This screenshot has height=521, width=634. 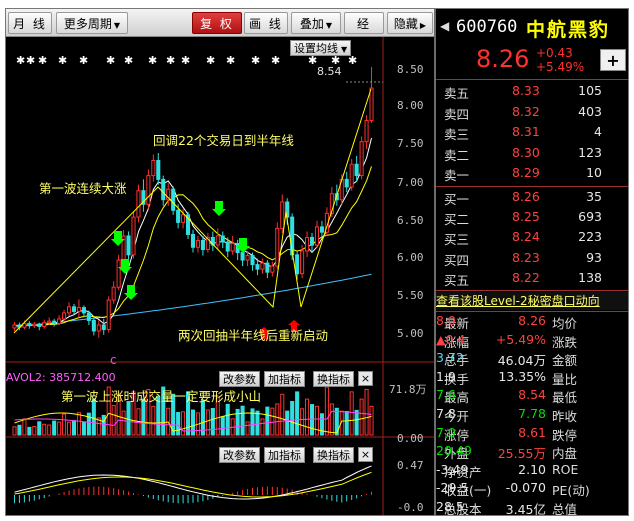 What do you see at coordinates (364, 32) in the screenshot?
I see `classic-button: 经 典` at bounding box center [364, 32].